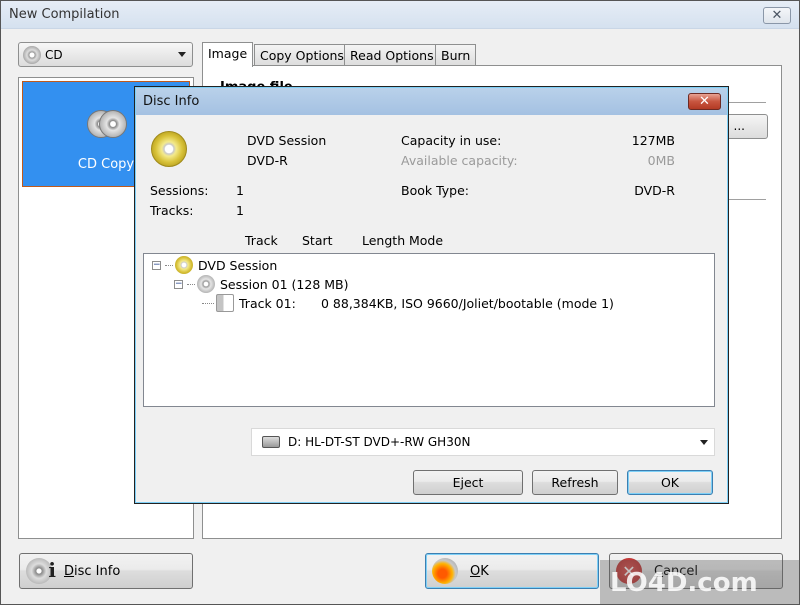 The image size is (800, 605). Describe the element at coordinates (228, 54) in the screenshot. I see `tab-image: Image` at that location.